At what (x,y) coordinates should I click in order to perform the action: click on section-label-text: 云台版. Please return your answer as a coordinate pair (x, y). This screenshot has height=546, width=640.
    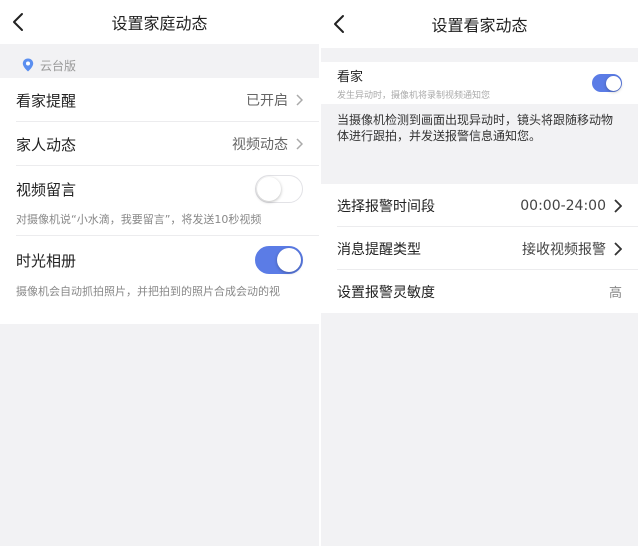
    Looking at the image, I should click on (58, 65).